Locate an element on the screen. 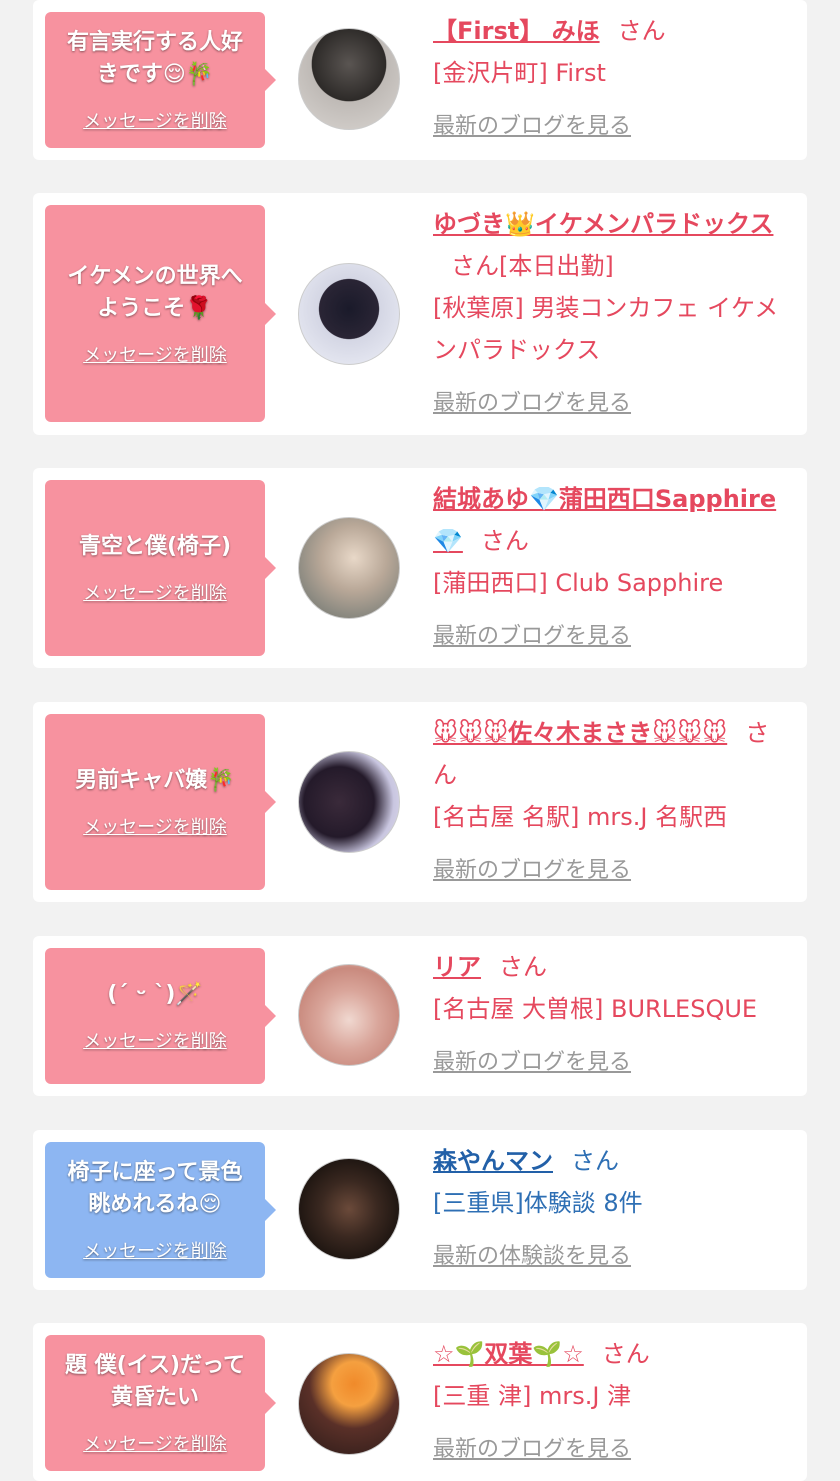  message-bubble: イケメンの世界へようこそ🌹 メッセージを削除 is located at coordinates (160, 313).